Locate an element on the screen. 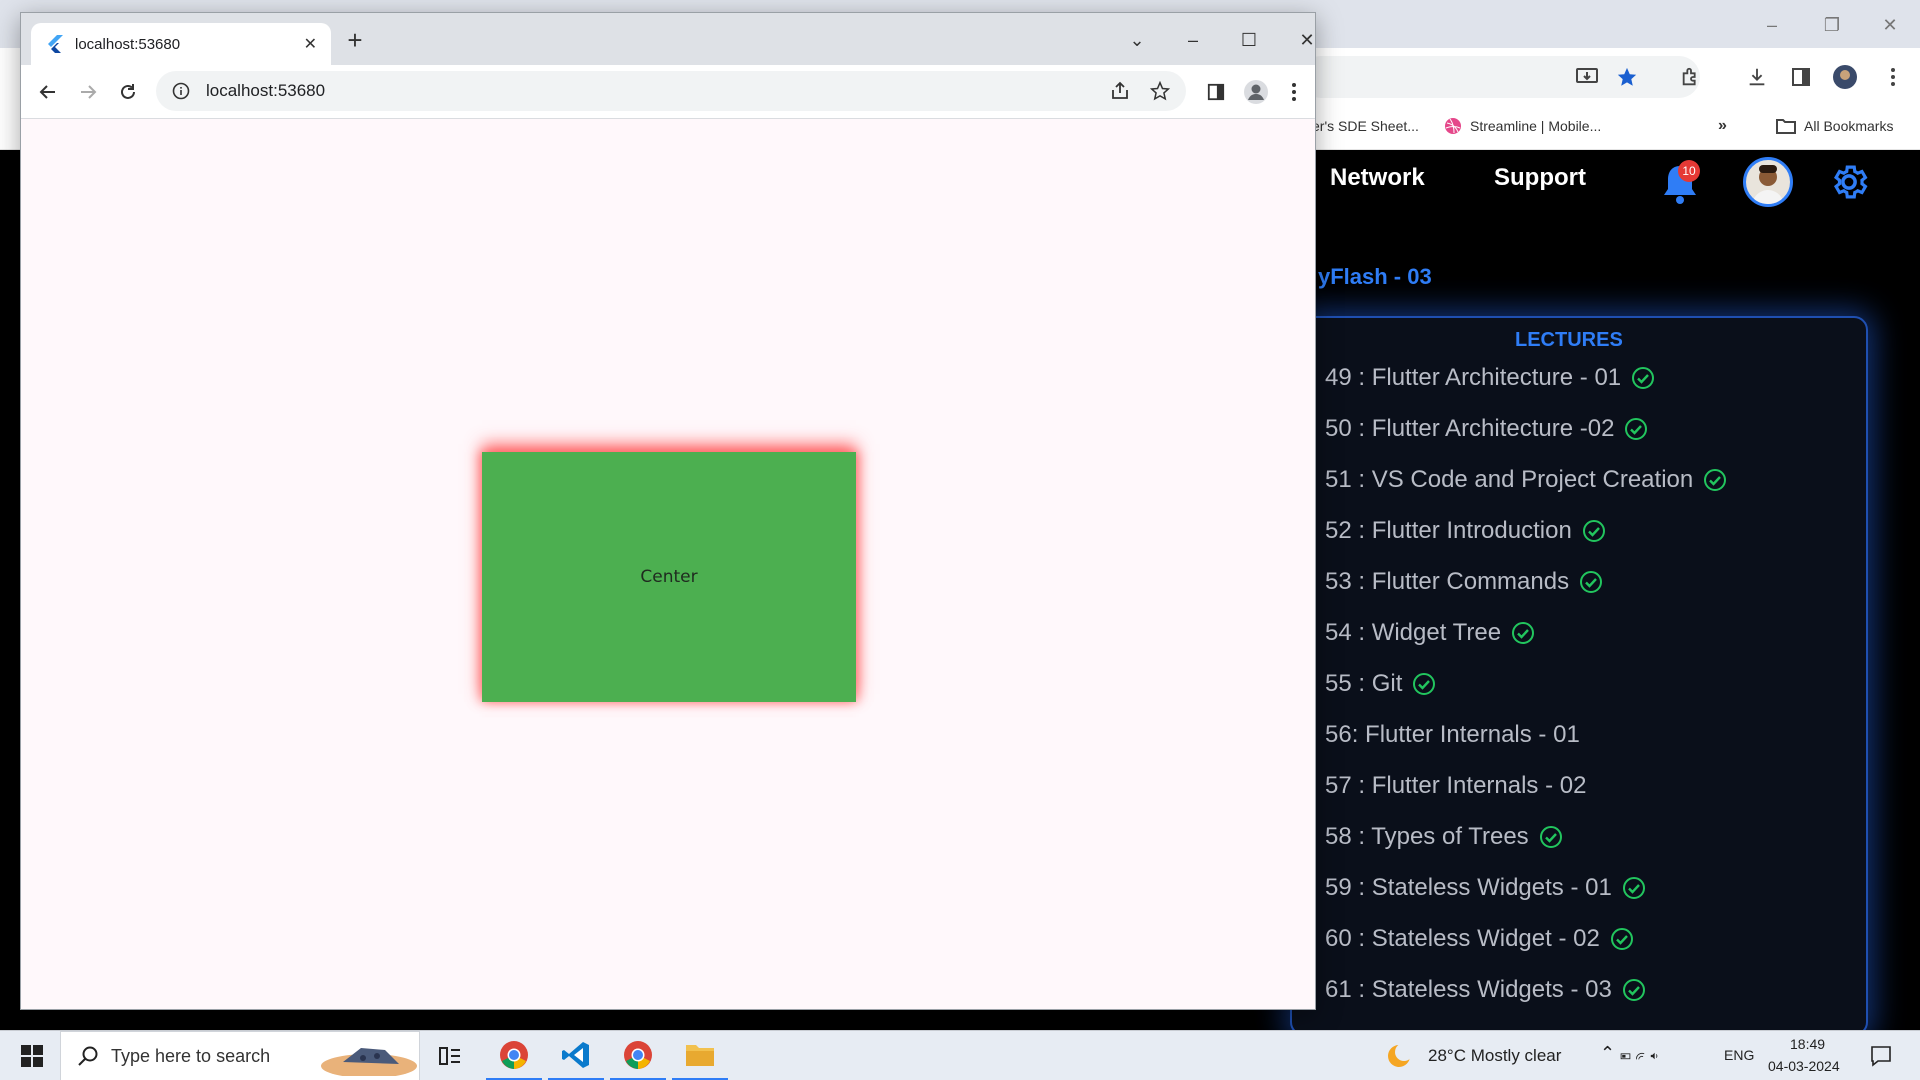  lecture-item: 52 : Flutter Introduction is located at coordinates (1465, 531).